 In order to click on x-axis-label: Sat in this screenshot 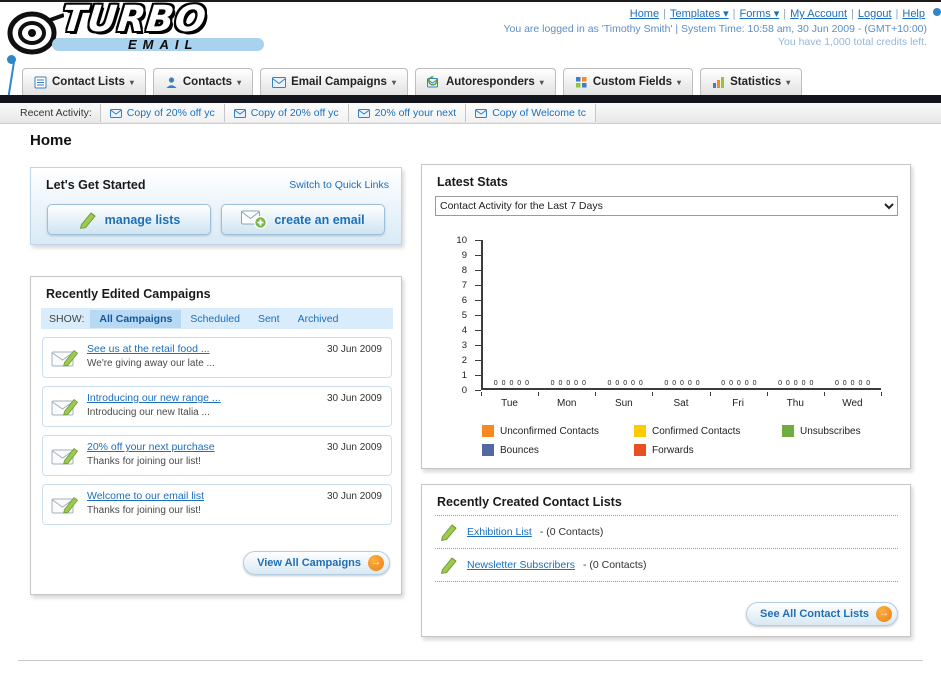, I will do `click(681, 403)`.